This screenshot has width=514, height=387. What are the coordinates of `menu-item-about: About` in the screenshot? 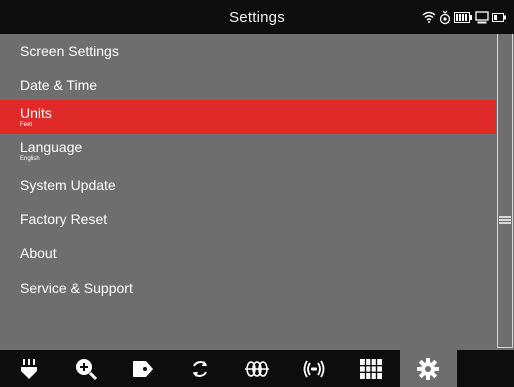 It's located at (248, 253).